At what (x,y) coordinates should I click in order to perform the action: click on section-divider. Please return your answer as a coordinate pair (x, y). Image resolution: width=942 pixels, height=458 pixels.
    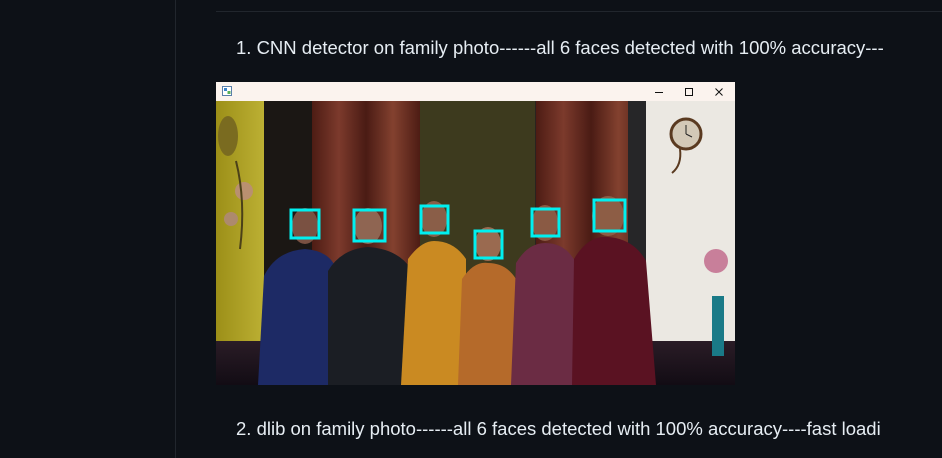
    Looking at the image, I should click on (579, 11).